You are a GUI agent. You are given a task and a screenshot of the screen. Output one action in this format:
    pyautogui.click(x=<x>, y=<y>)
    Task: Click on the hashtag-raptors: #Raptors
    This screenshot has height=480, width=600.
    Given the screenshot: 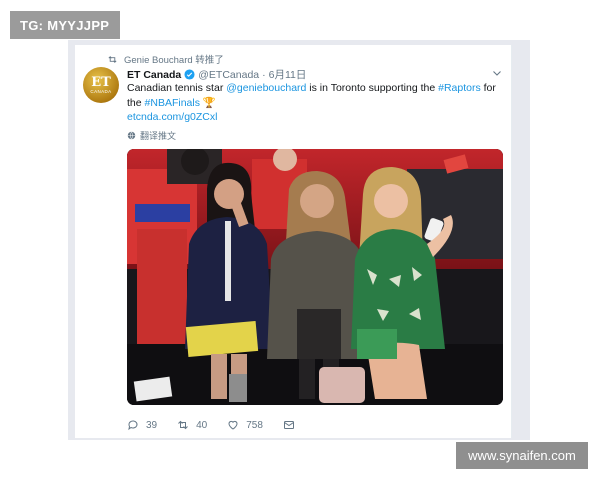 What is the action you would take?
    pyautogui.click(x=459, y=88)
    